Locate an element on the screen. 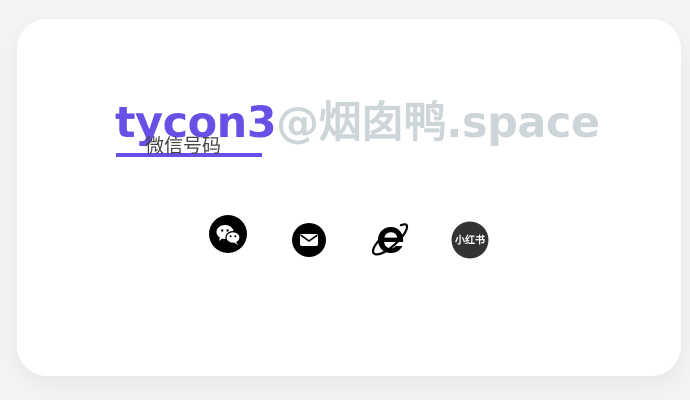 This screenshot has height=400, width=690. xiaohongshu-badge-text: 小红书 is located at coordinates (469, 240).